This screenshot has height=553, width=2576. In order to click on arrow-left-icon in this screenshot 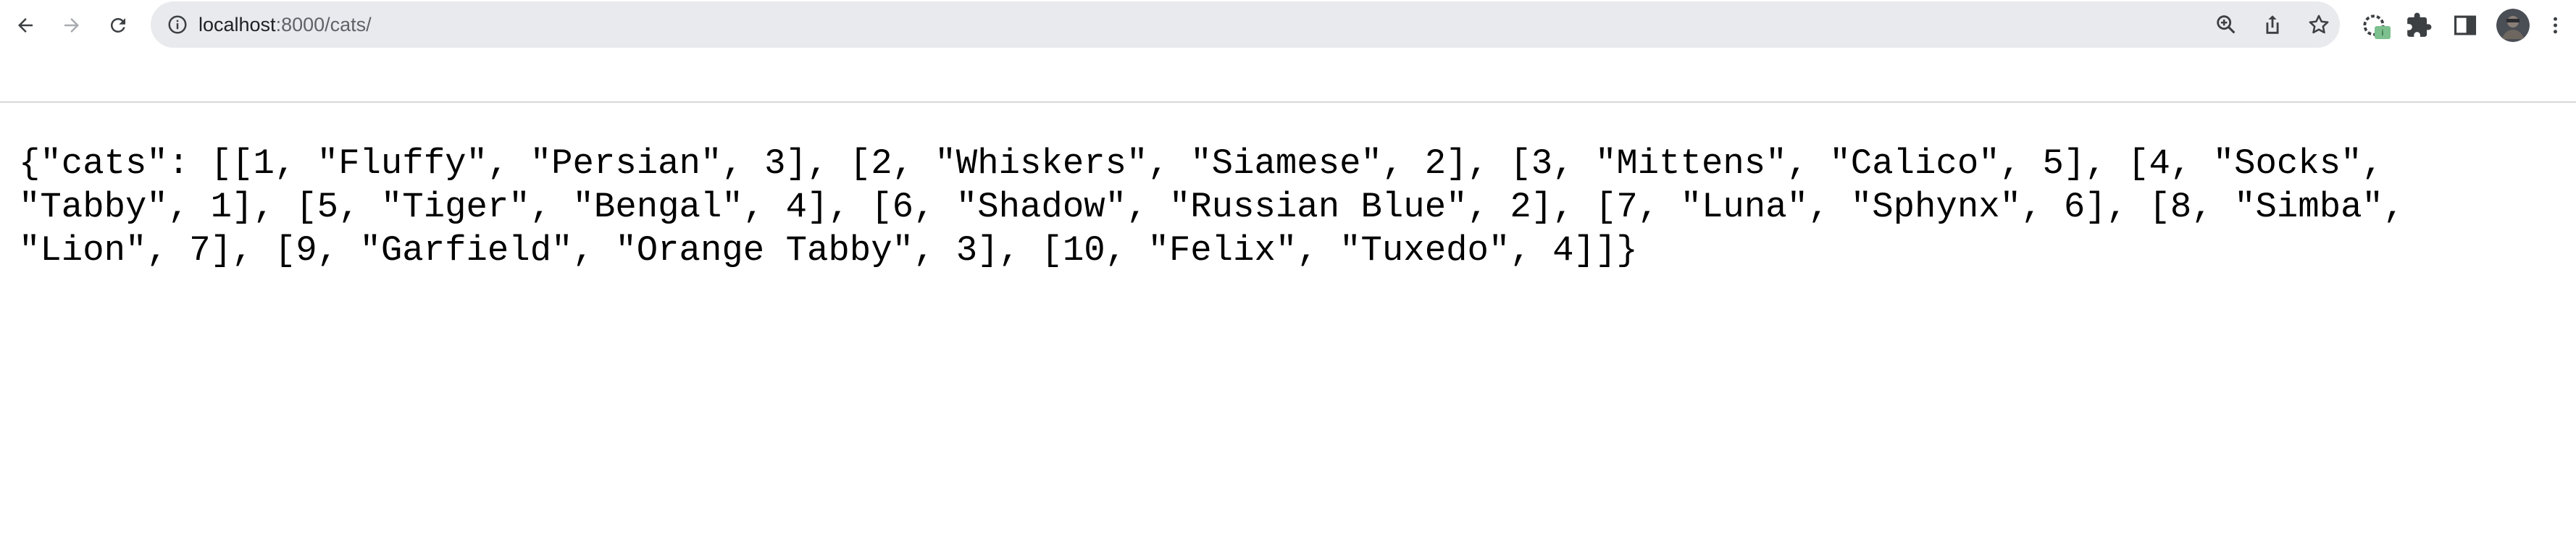, I will do `click(25, 26)`.